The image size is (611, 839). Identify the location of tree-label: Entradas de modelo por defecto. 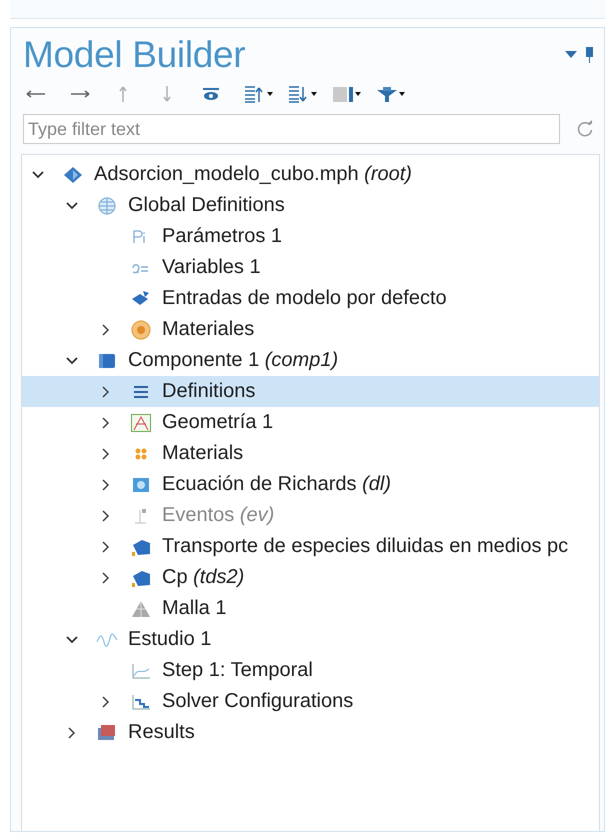
(304, 298).